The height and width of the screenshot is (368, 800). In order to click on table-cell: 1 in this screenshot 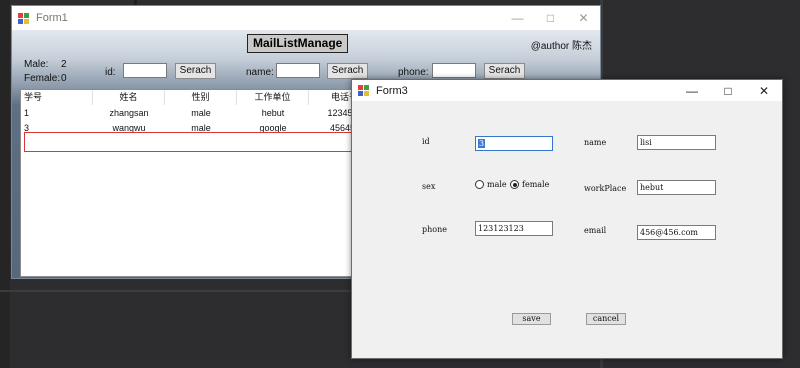, I will do `click(27, 113)`.